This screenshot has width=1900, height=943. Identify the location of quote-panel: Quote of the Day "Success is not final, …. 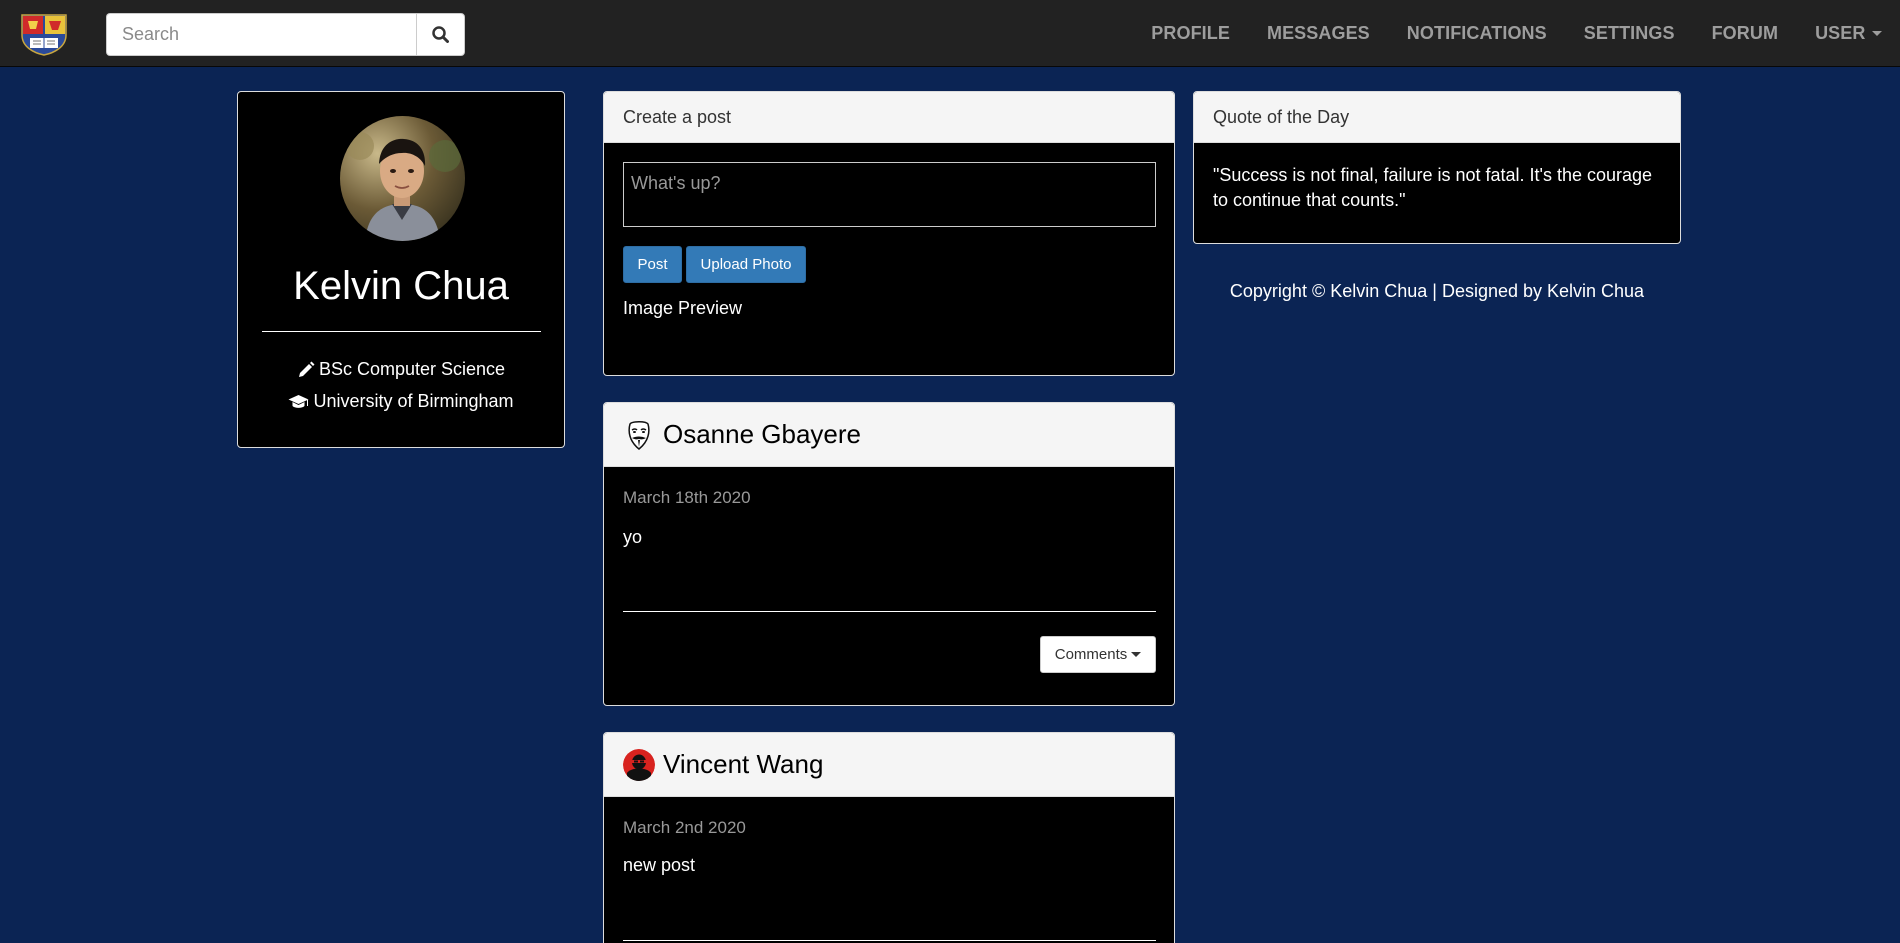
(1437, 167).